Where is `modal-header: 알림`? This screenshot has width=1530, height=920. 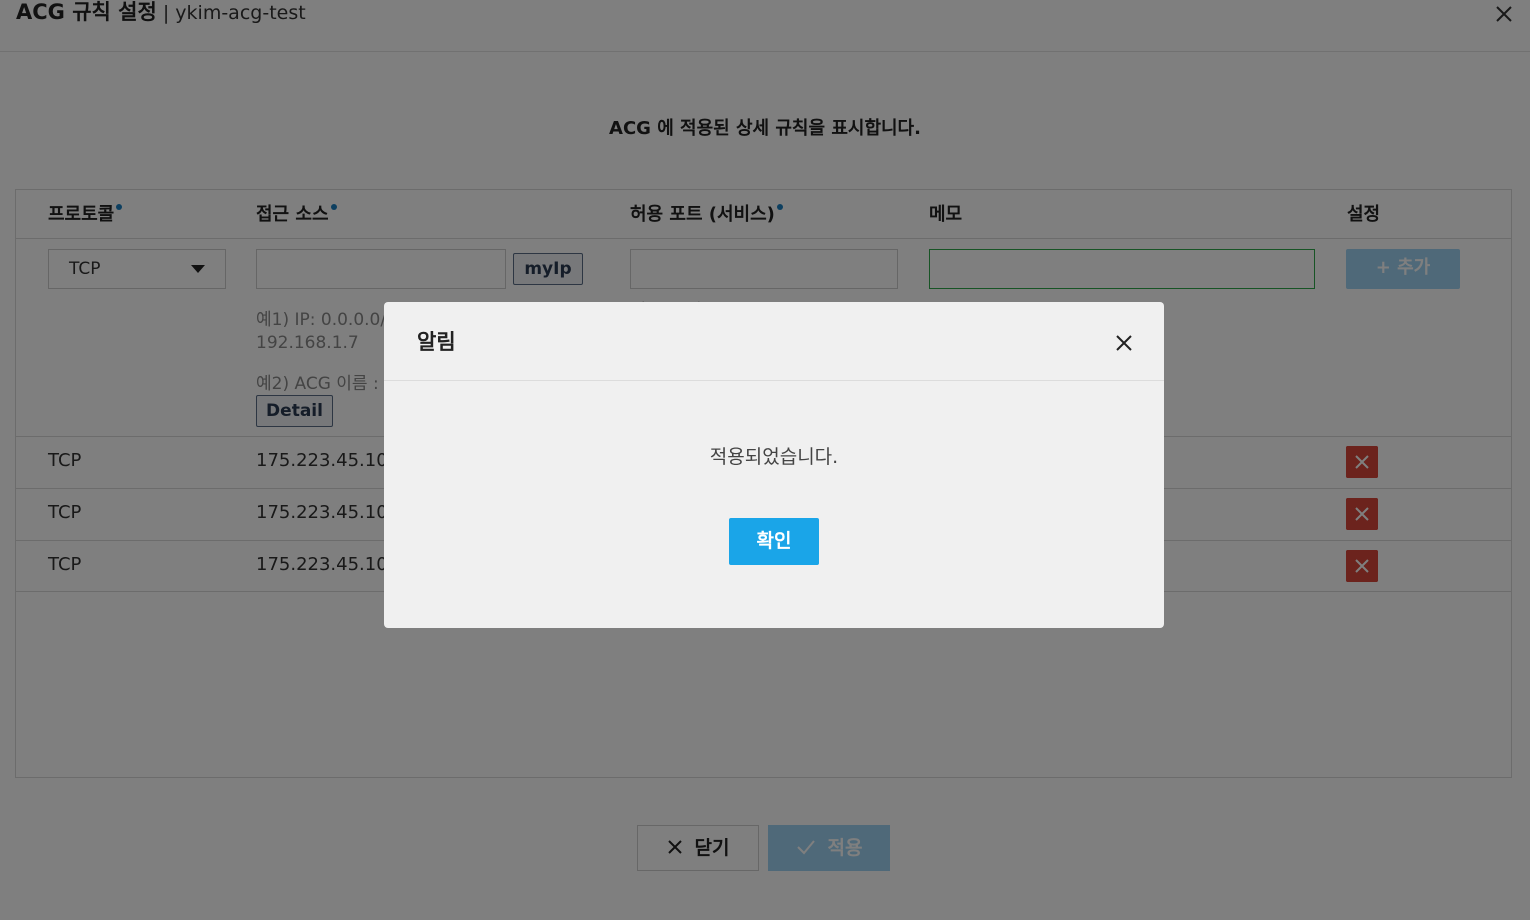
modal-header: 알림 is located at coordinates (774, 341).